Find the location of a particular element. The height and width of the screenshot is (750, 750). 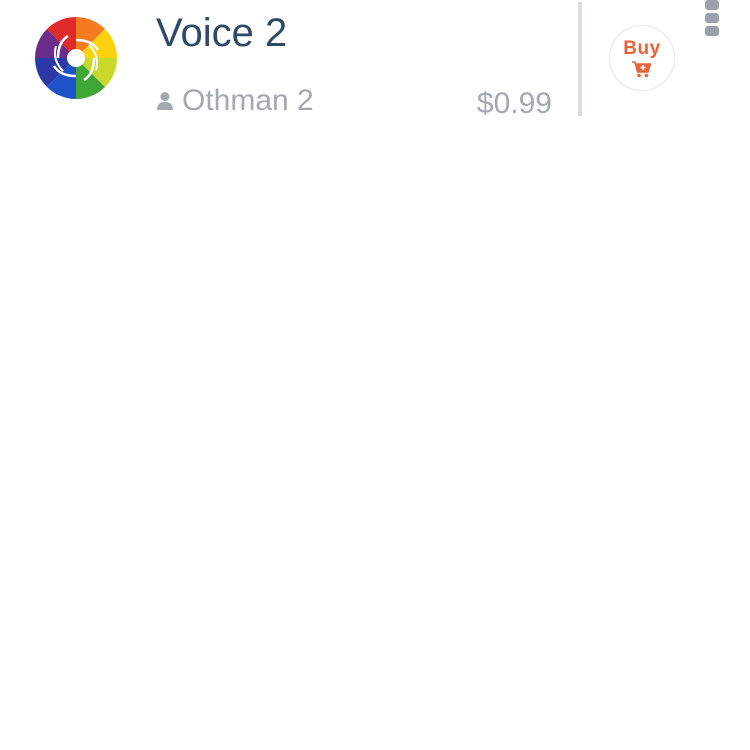

pinwheel-logo-icon is located at coordinates (76, 58).